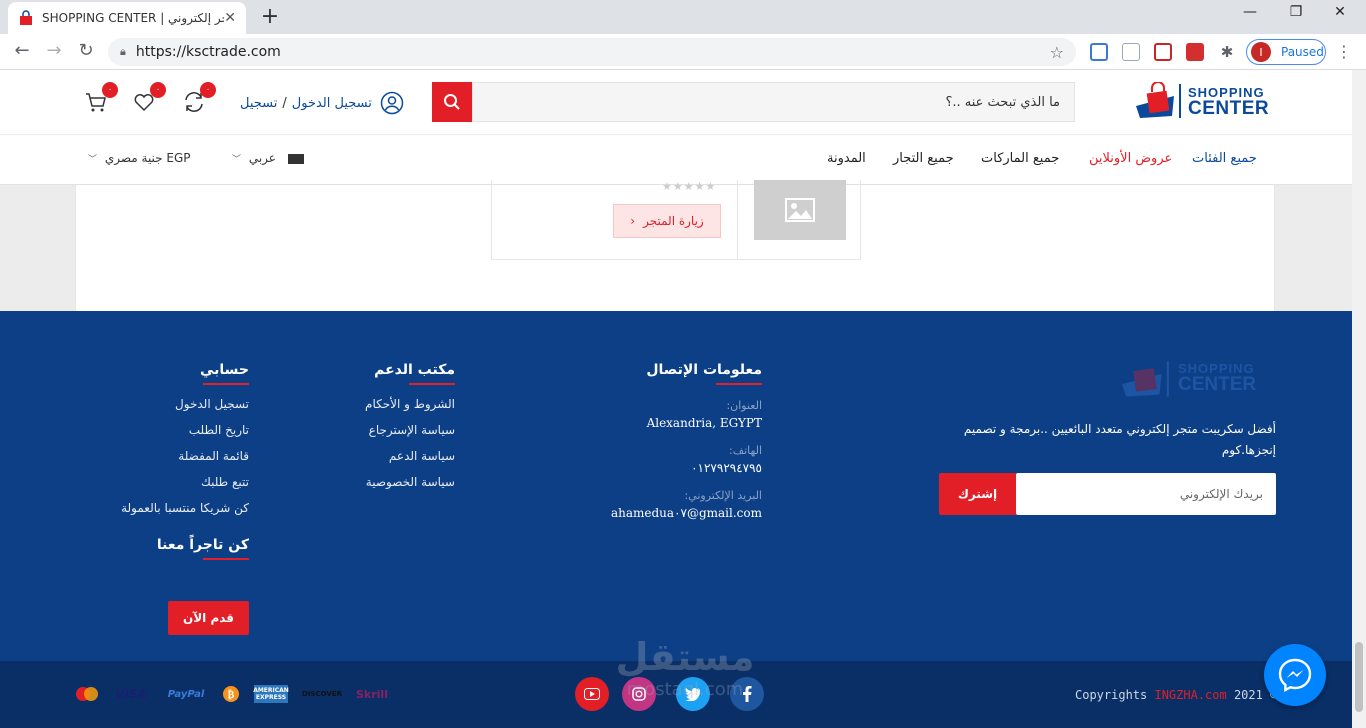 Image resolution: width=1366 pixels, height=728 pixels. I want to click on maximize-icon: ❐, so click(1296, 12).